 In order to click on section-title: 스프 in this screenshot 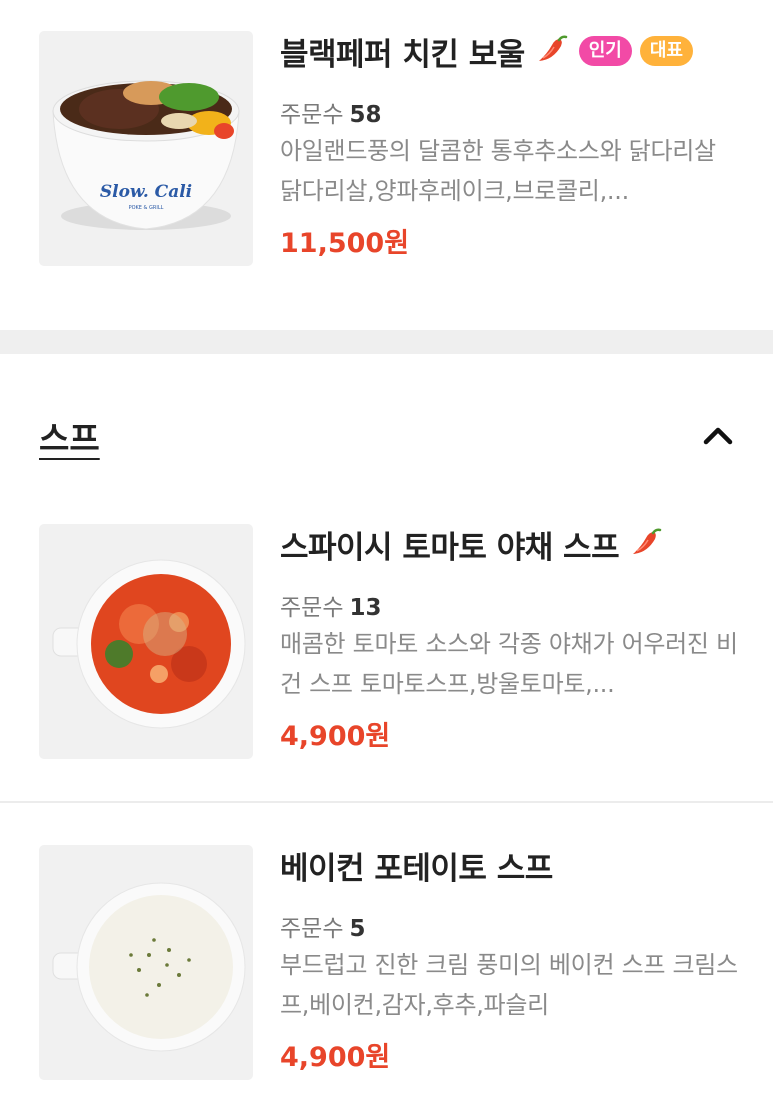, I will do `click(69, 438)`.